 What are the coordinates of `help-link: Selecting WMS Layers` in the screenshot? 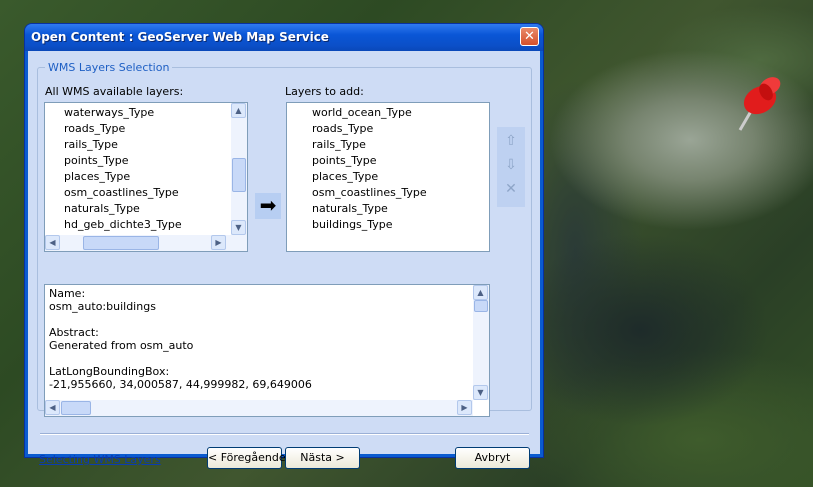 It's located at (100, 459).